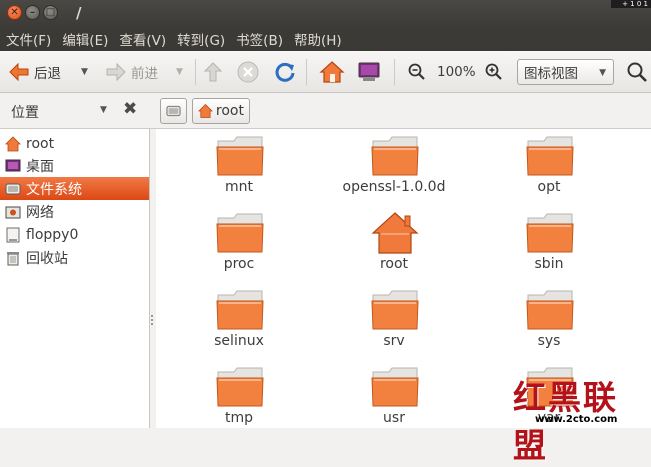  Describe the element at coordinates (75, 278) in the screenshot. I see `sidebar: root 桌面 文件系统 网络 floppy0 回收站` at that location.